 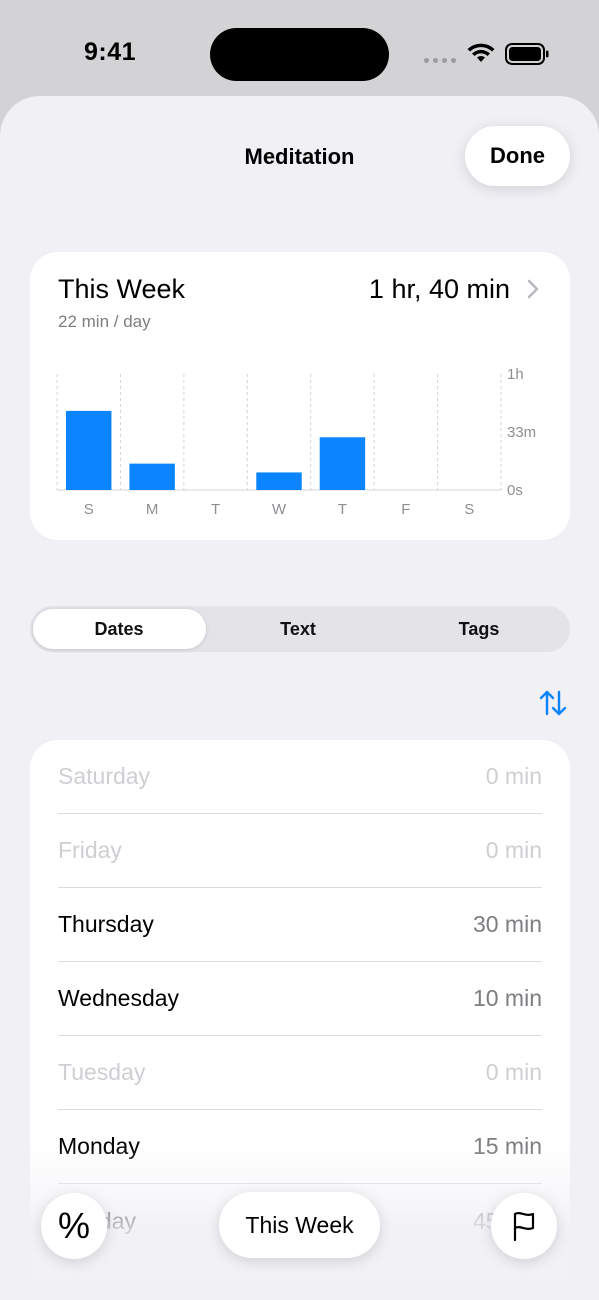 What do you see at coordinates (106, 924) in the screenshot?
I see `day-label: Thursday` at bounding box center [106, 924].